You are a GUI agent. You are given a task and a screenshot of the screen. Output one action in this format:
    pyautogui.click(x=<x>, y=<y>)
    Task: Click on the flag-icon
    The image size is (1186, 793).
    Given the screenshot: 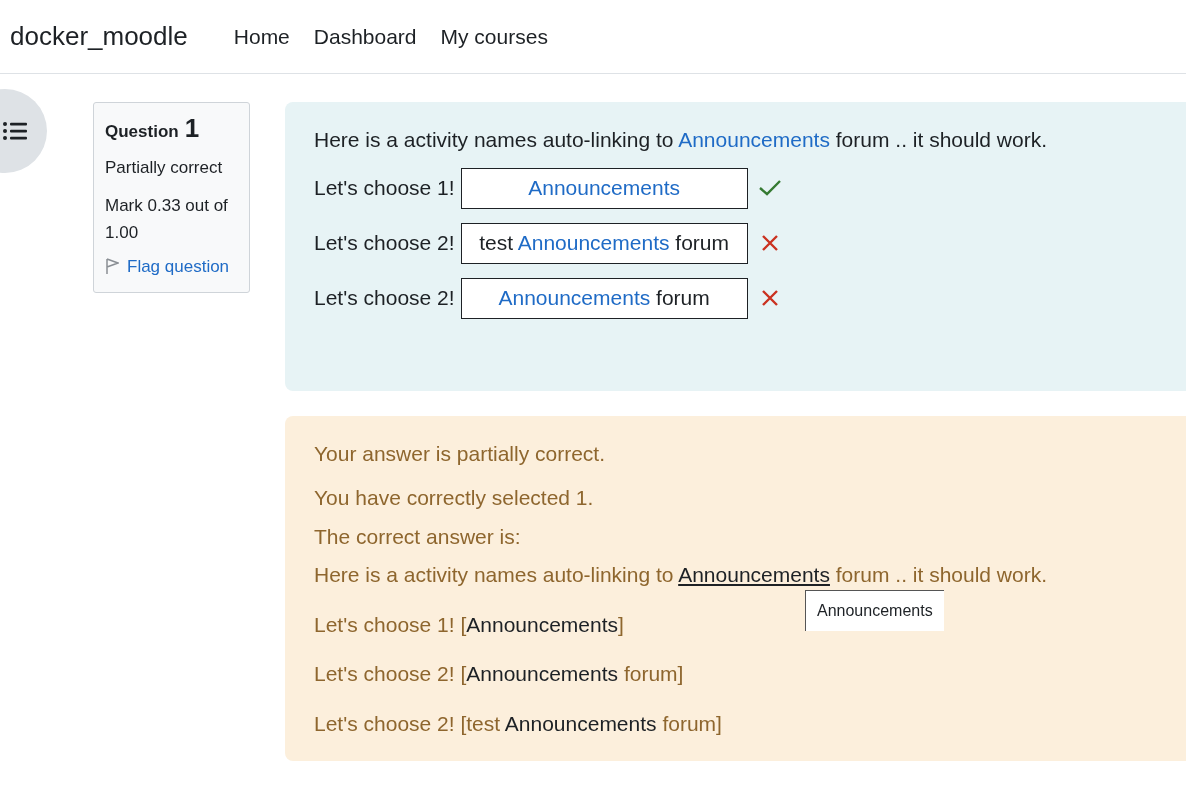 What is the action you would take?
    pyautogui.click(x=112, y=267)
    